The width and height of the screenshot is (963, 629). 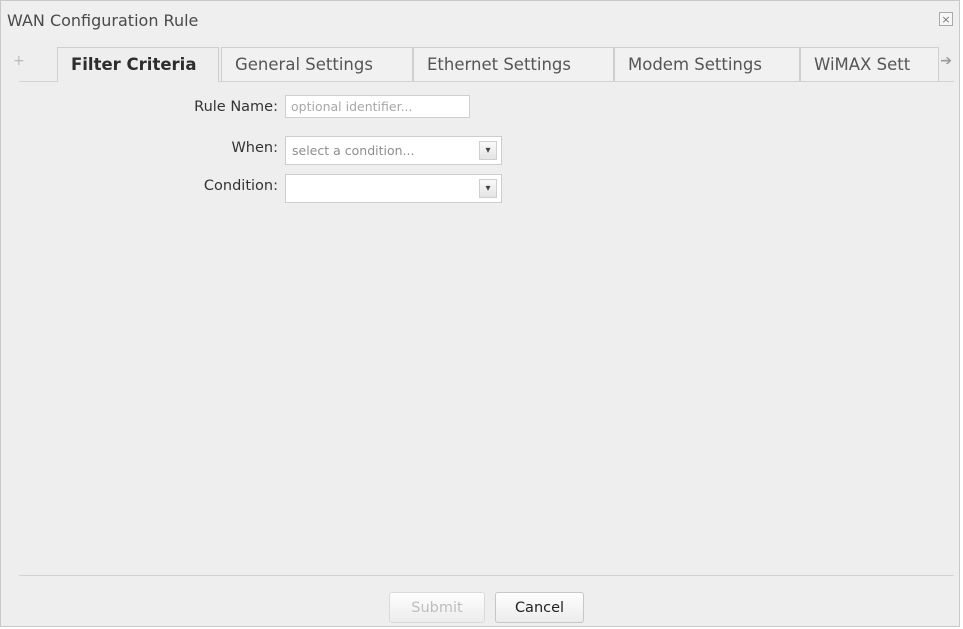 What do you see at coordinates (19, 61) in the screenshot?
I see `scroll-tabs-left-icon: +` at bounding box center [19, 61].